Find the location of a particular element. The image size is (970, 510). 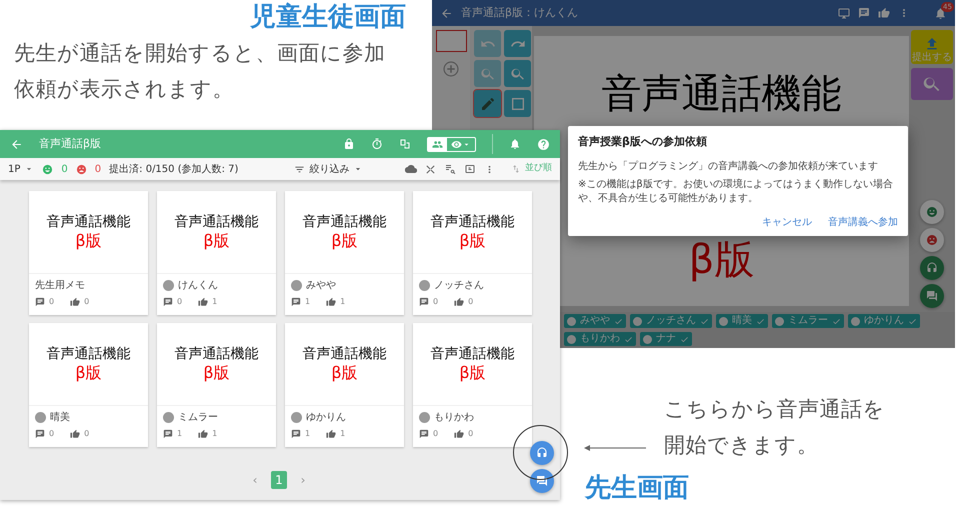

chat-icon is located at coordinates (932, 296).